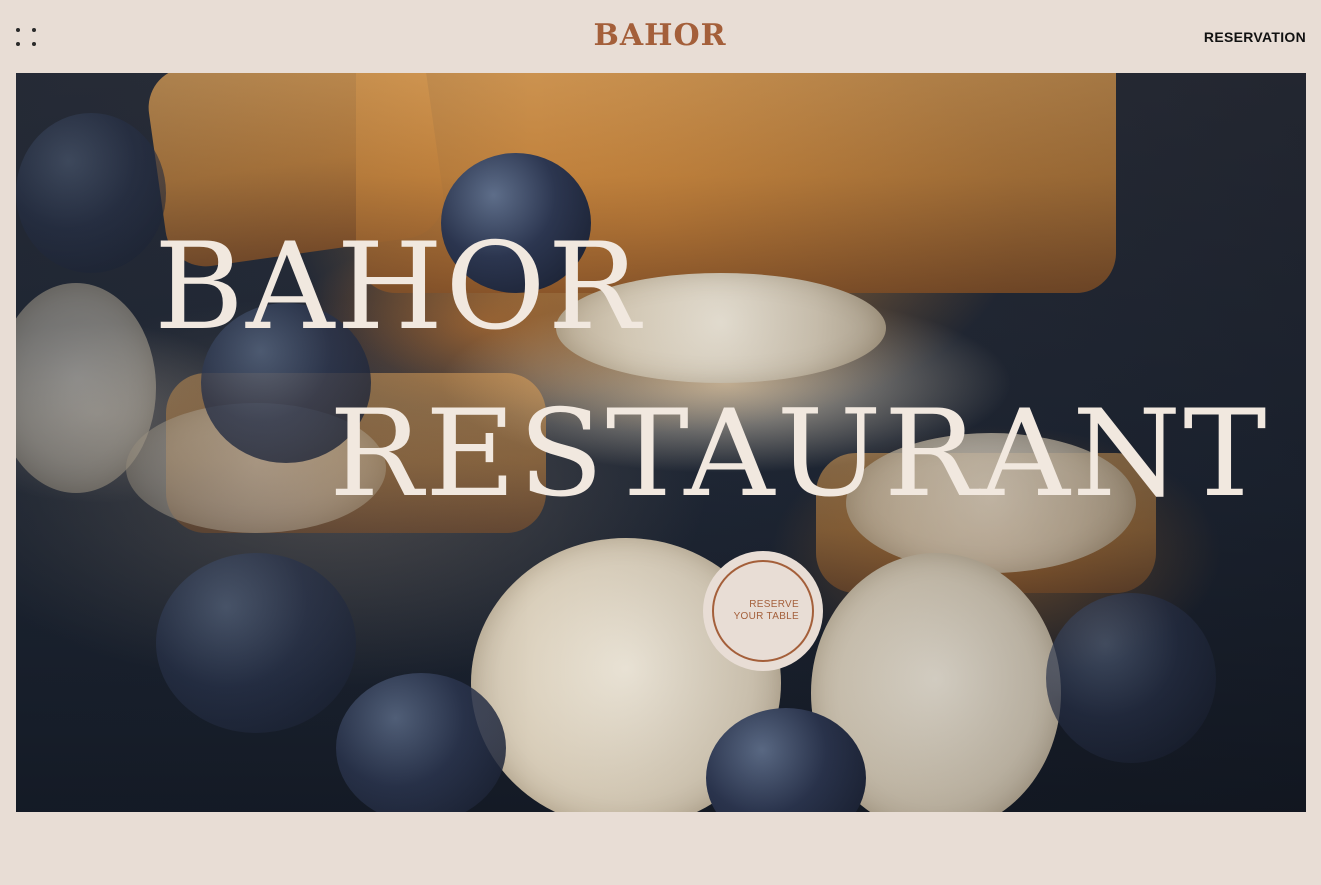 The height and width of the screenshot is (885, 1321). I want to click on reserve-button-line-2: YOUR TABLE, so click(766, 616).